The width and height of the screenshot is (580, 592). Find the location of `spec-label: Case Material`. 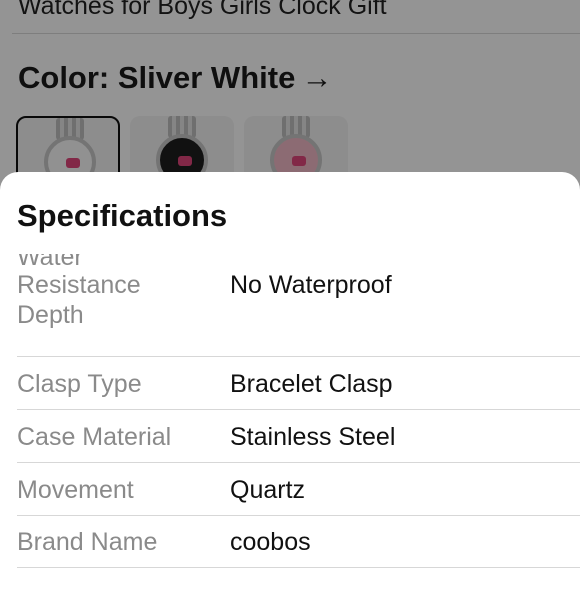

spec-label: Case Material is located at coordinates (94, 437).